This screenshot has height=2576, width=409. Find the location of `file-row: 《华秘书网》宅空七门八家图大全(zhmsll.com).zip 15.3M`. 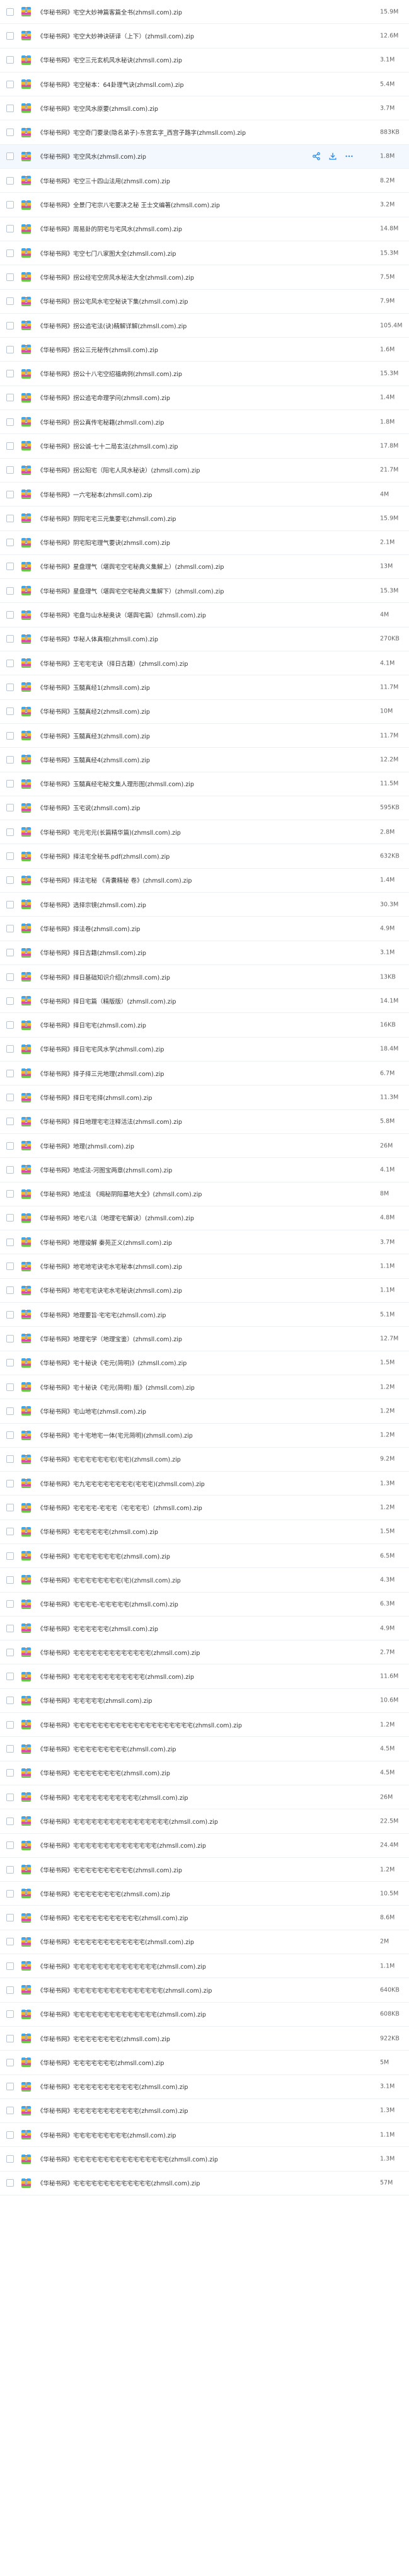

file-row: 《华秘书网》宅空七门八家图大全(zhmsll.com).zip 15.3M is located at coordinates (204, 254).